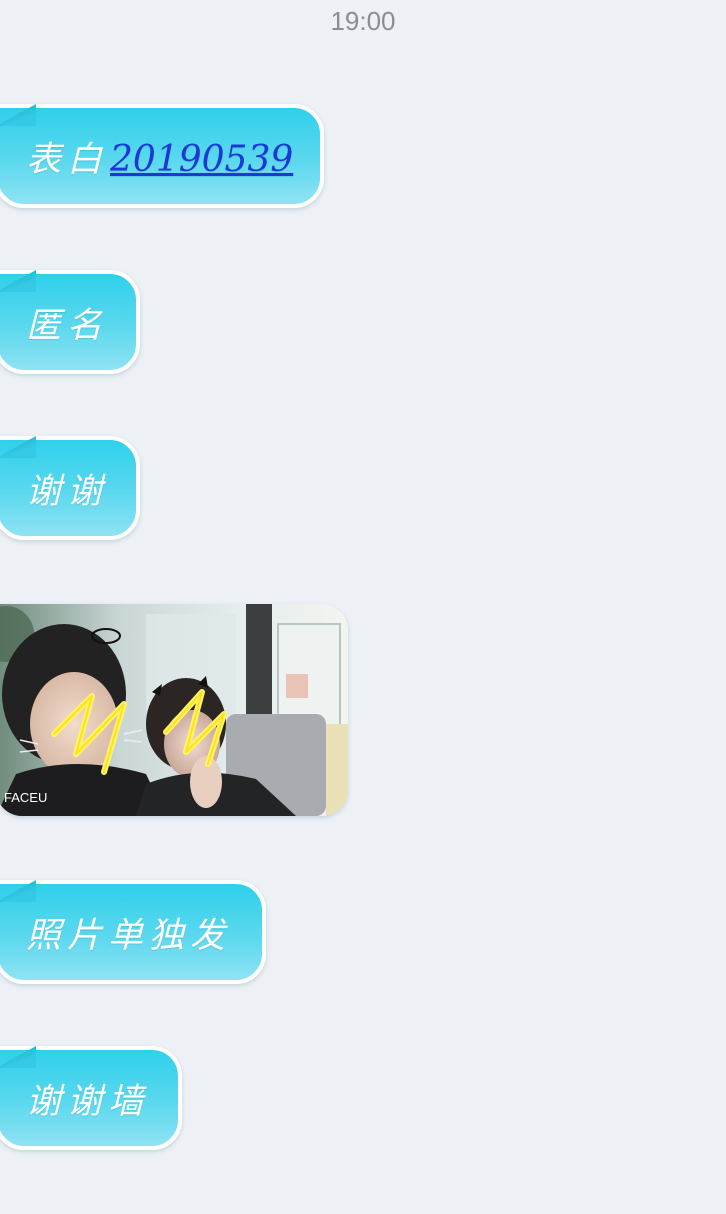 The height and width of the screenshot is (1214, 726). I want to click on photo-watermark: FACEU, so click(25, 797).